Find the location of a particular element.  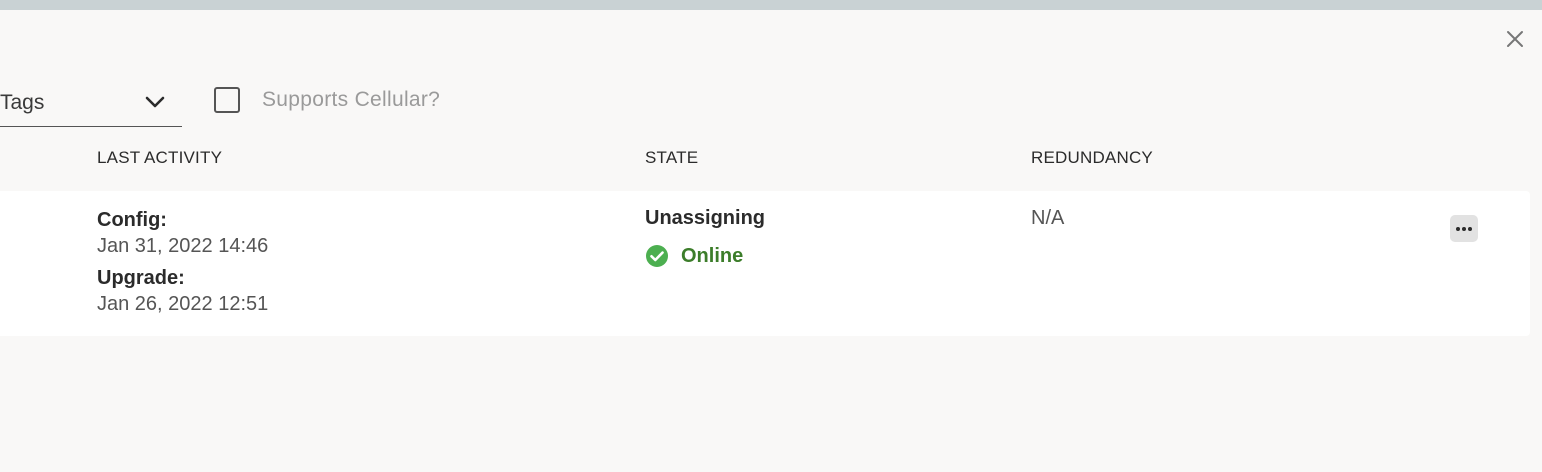

check-circle-icon is located at coordinates (657, 256).